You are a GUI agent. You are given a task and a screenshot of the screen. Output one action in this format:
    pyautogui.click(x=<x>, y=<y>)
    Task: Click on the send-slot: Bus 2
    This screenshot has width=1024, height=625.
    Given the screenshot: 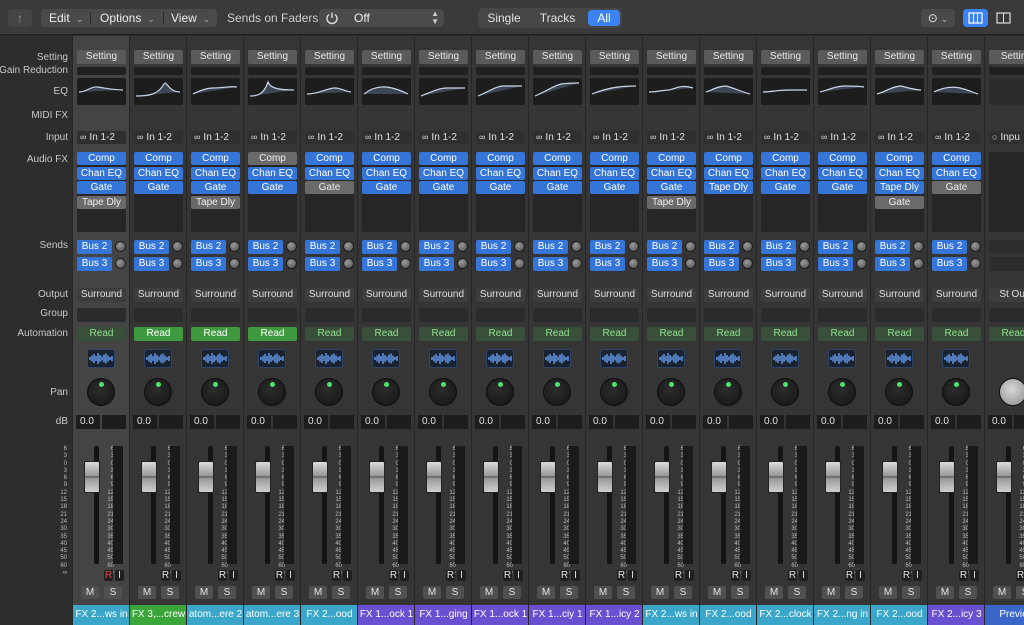 What is the action you would take?
    pyautogui.click(x=892, y=247)
    